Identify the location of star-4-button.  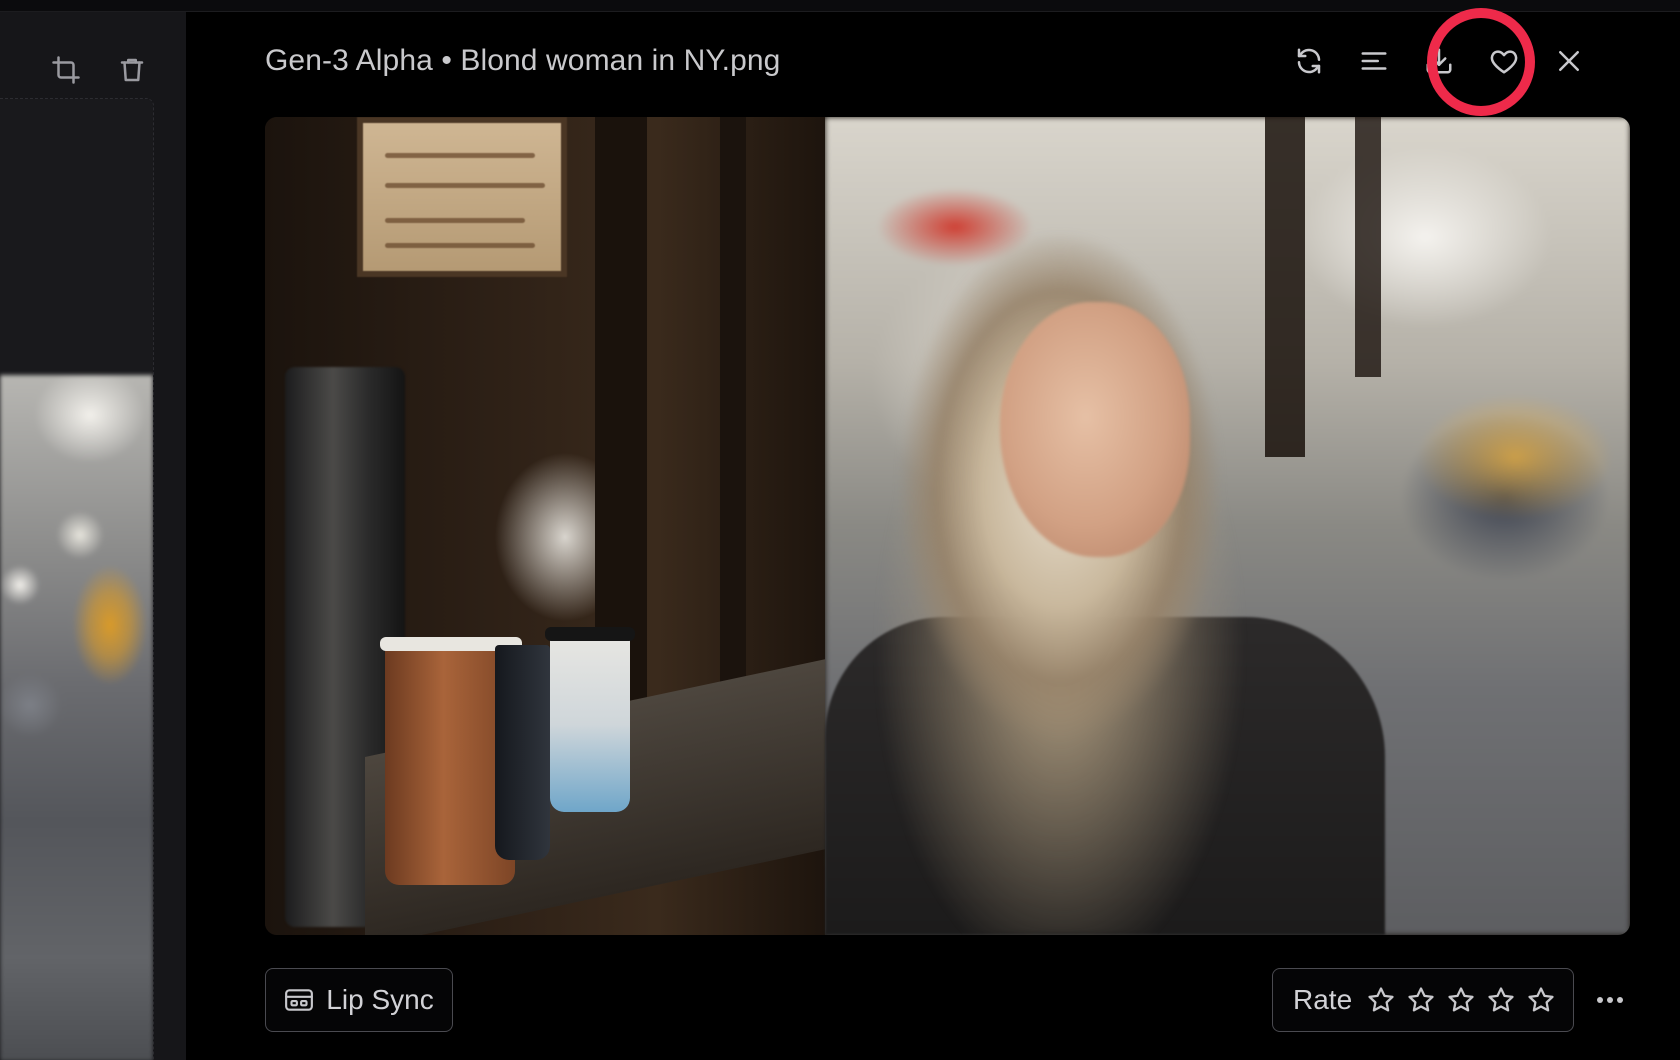
(1501, 1000).